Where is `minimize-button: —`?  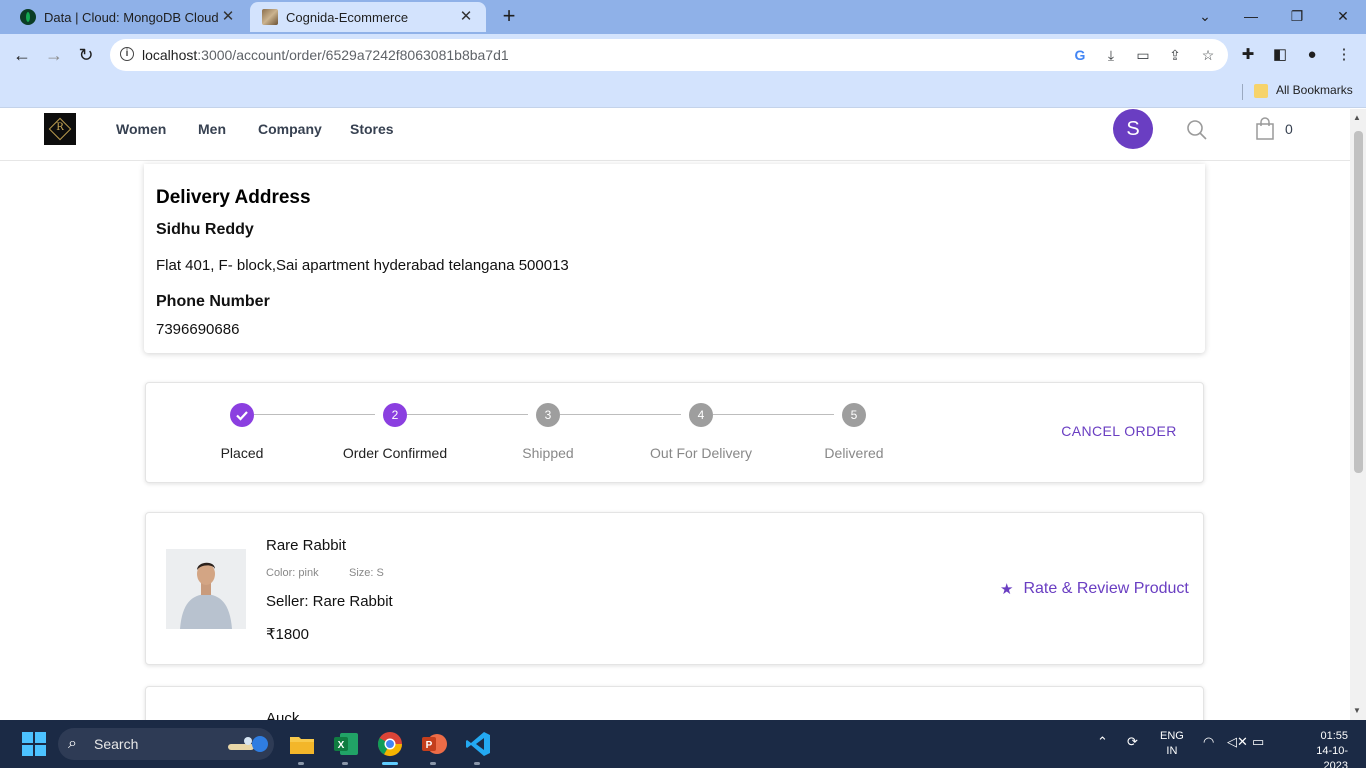
minimize-button: — is located at coordinates (1251, 16).